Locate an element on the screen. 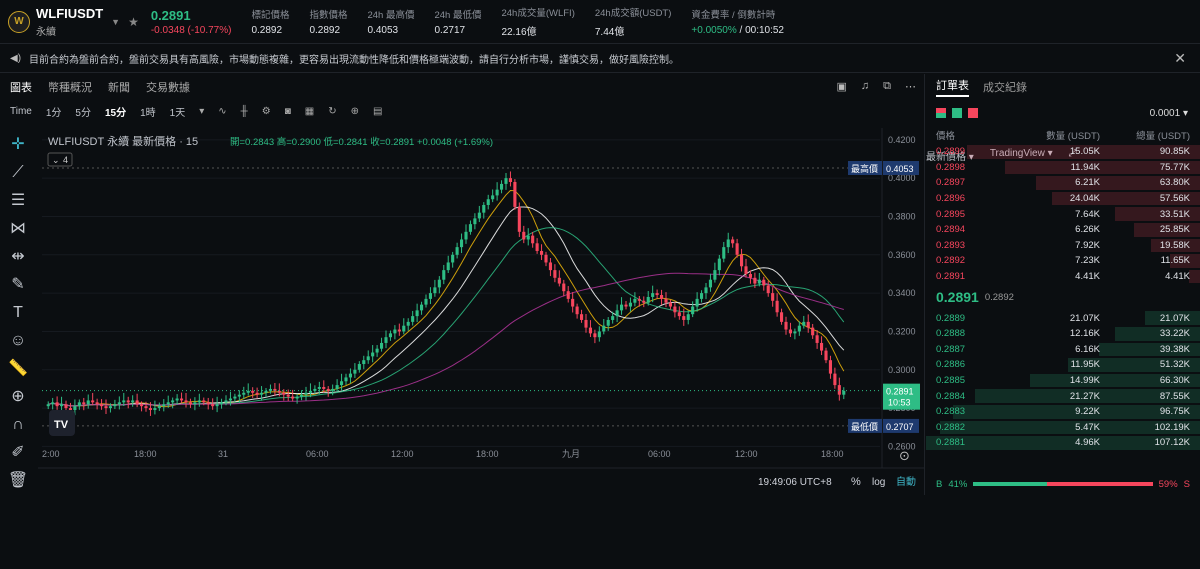 This screenshot has width=1200, height=569. more-icon: ⋯ is located at coordinates (910, 86).